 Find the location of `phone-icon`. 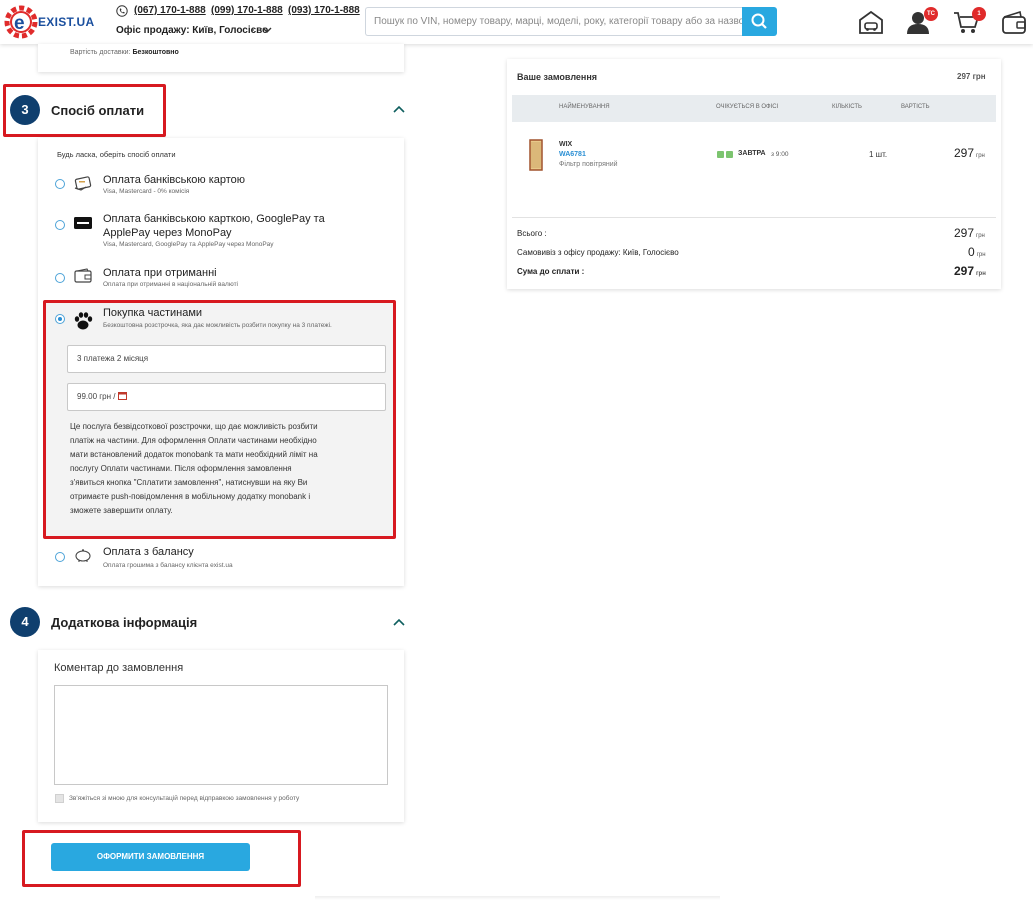

phone-icon is located at coordinates (122, 11).